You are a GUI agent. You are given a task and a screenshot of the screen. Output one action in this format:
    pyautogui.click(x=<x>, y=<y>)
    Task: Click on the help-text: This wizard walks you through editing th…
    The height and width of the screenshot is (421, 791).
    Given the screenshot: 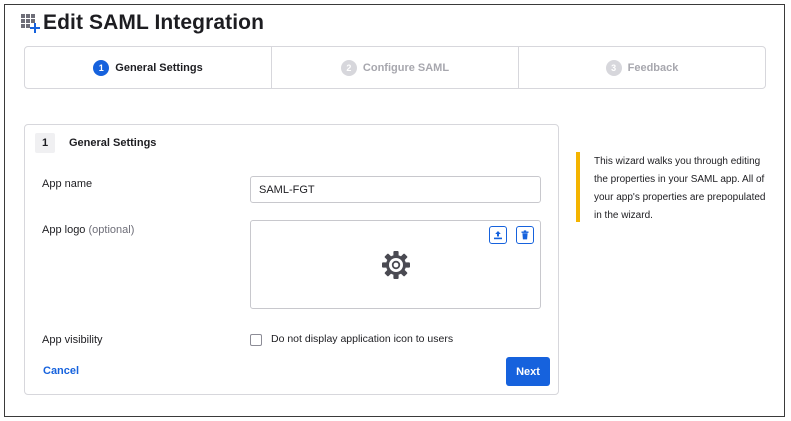 What is the action you would take?
    pyautogui.click(x=680, y=188)
    